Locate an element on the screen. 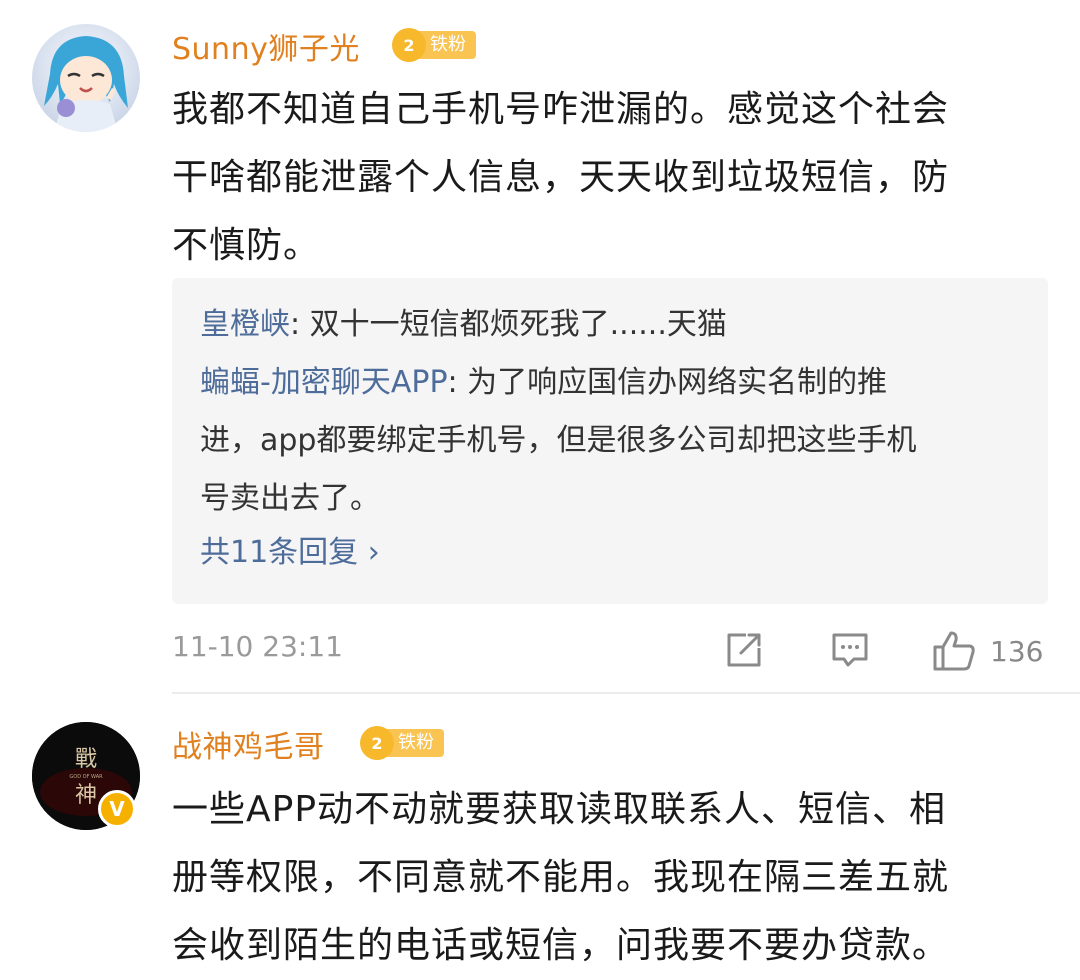 Image resolution: width=1080 pixels, height=980 pixels. share-button is located at coordinates (744, 650).